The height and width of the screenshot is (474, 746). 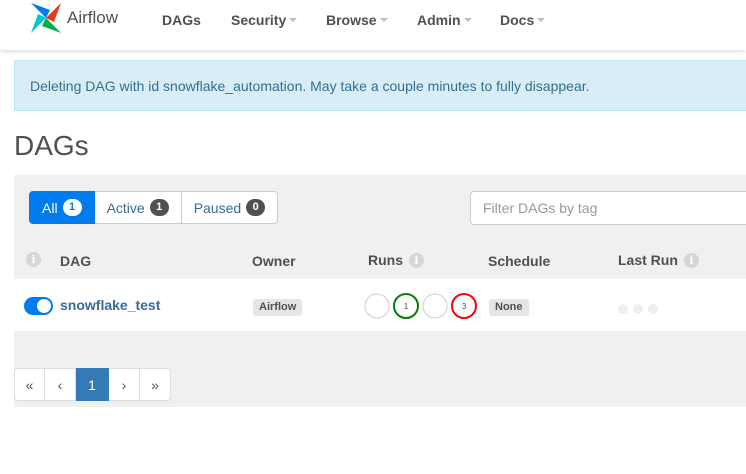 What do you see at coordinates (155, 384) in the screenshot?
I see `page-last-button: »` at bounding box center [155, 384].